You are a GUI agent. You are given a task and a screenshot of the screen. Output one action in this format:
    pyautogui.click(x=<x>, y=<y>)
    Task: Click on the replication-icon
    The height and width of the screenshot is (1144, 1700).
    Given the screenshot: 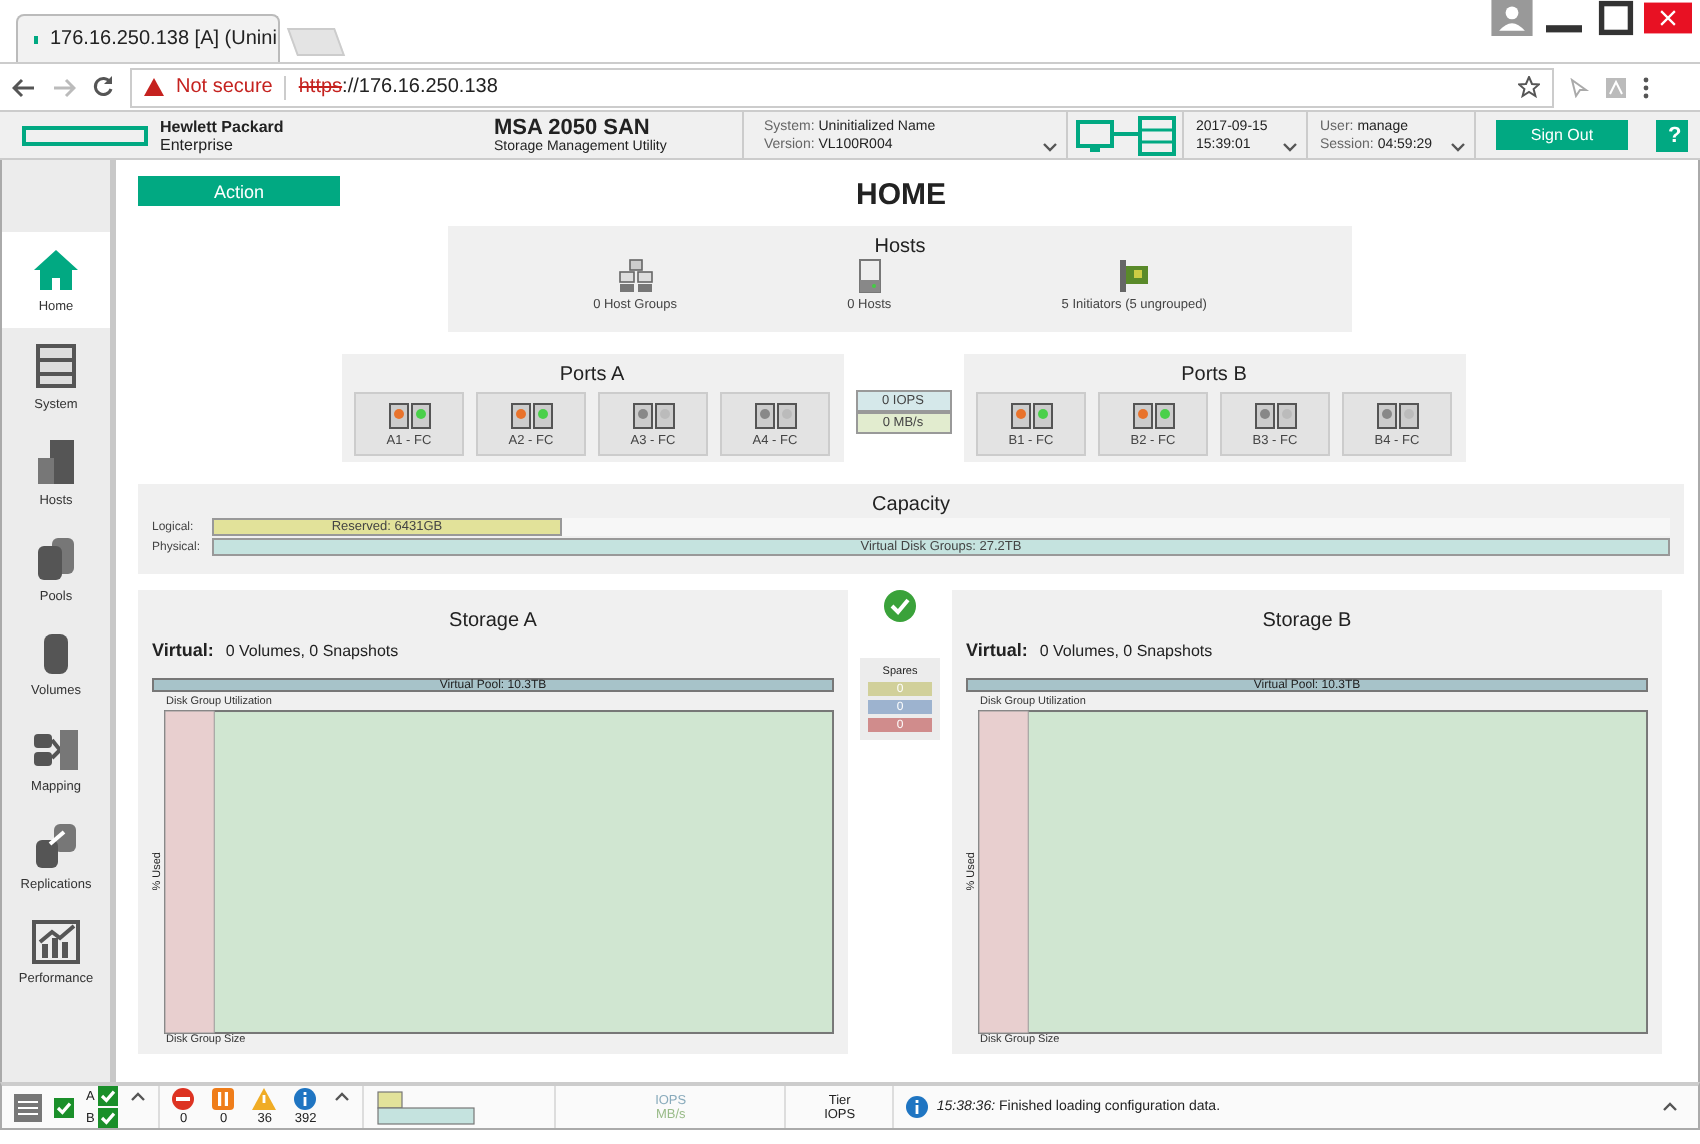 What is the action you would take?
    pyautogui.click(x=56, y=845)
    